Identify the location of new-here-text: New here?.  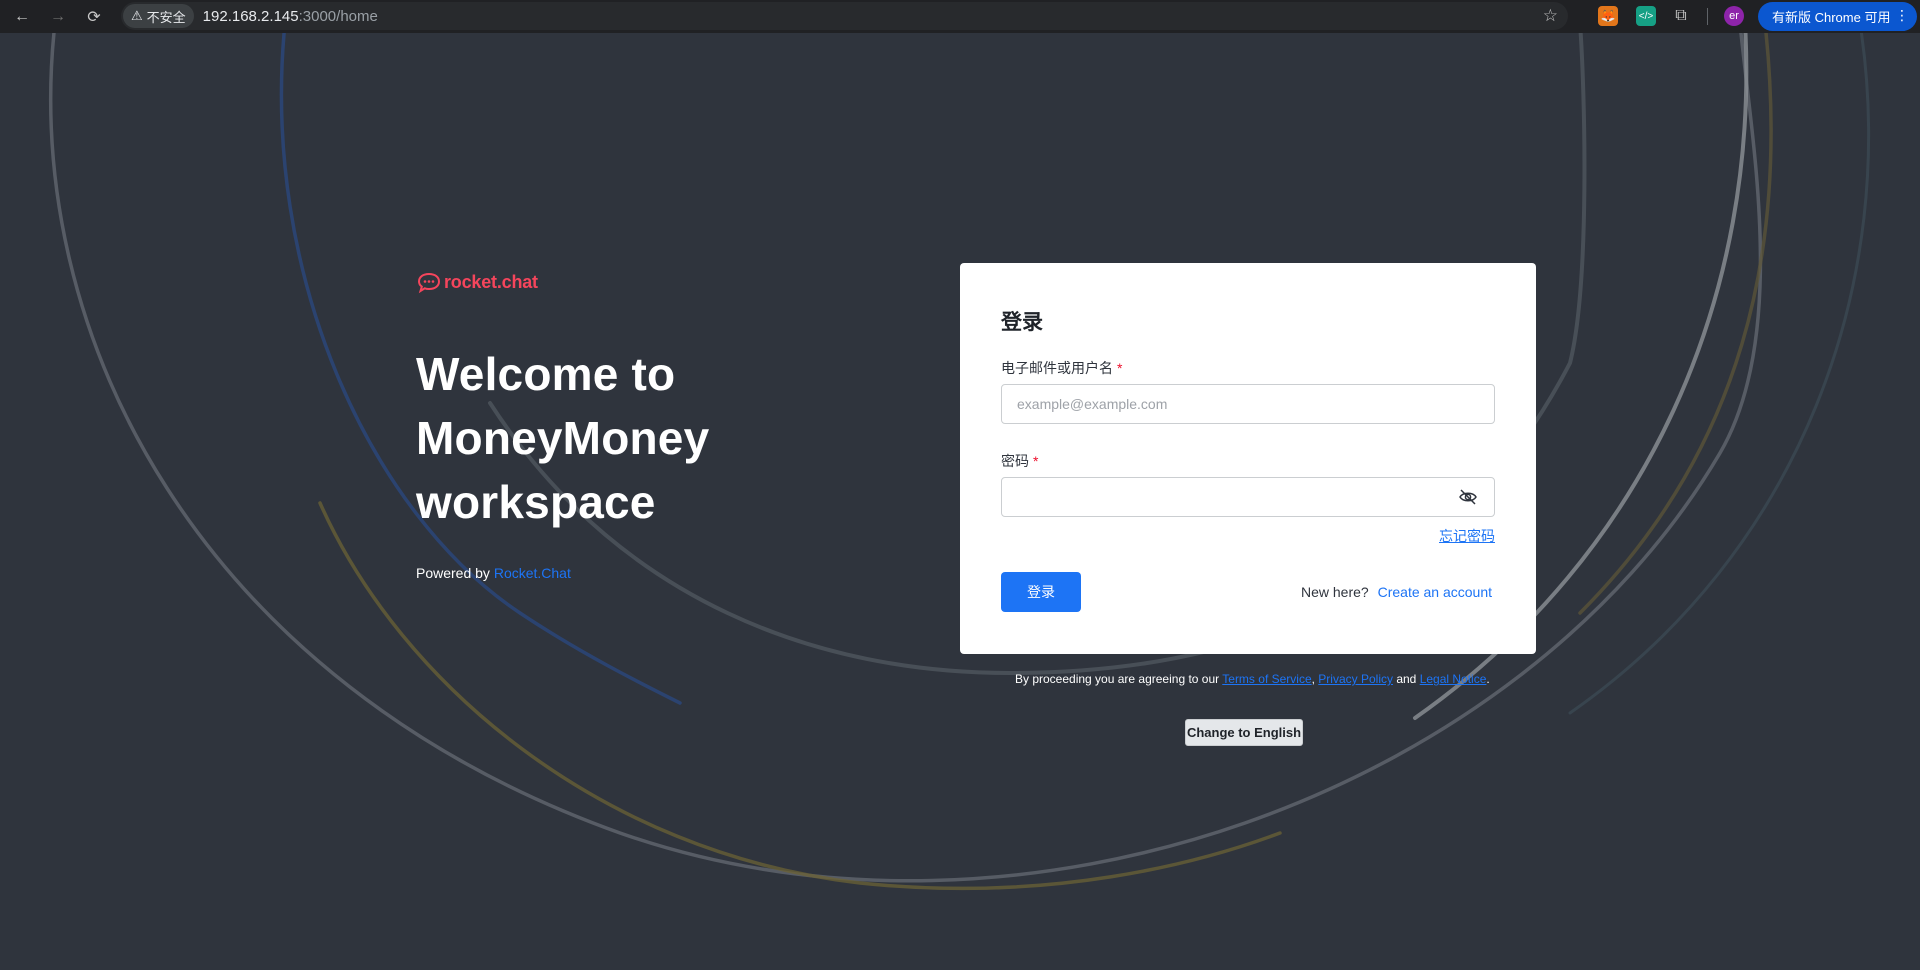
(1335, 592).